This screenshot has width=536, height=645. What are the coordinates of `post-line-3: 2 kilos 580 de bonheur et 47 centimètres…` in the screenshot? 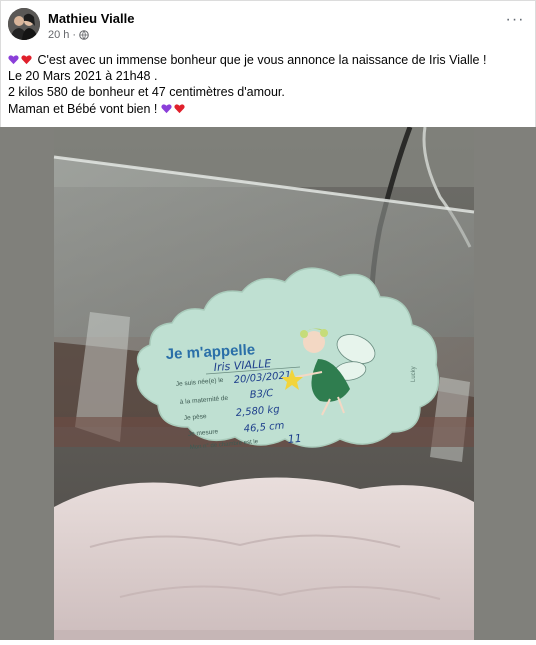 It's located at (146, 92).